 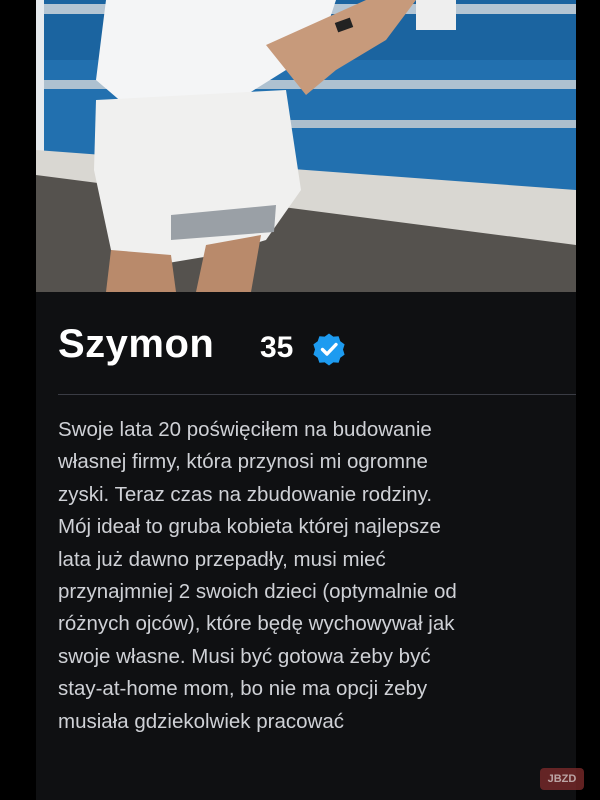 I want to click on profile-name: Szymon, so click(x=136, y=344).